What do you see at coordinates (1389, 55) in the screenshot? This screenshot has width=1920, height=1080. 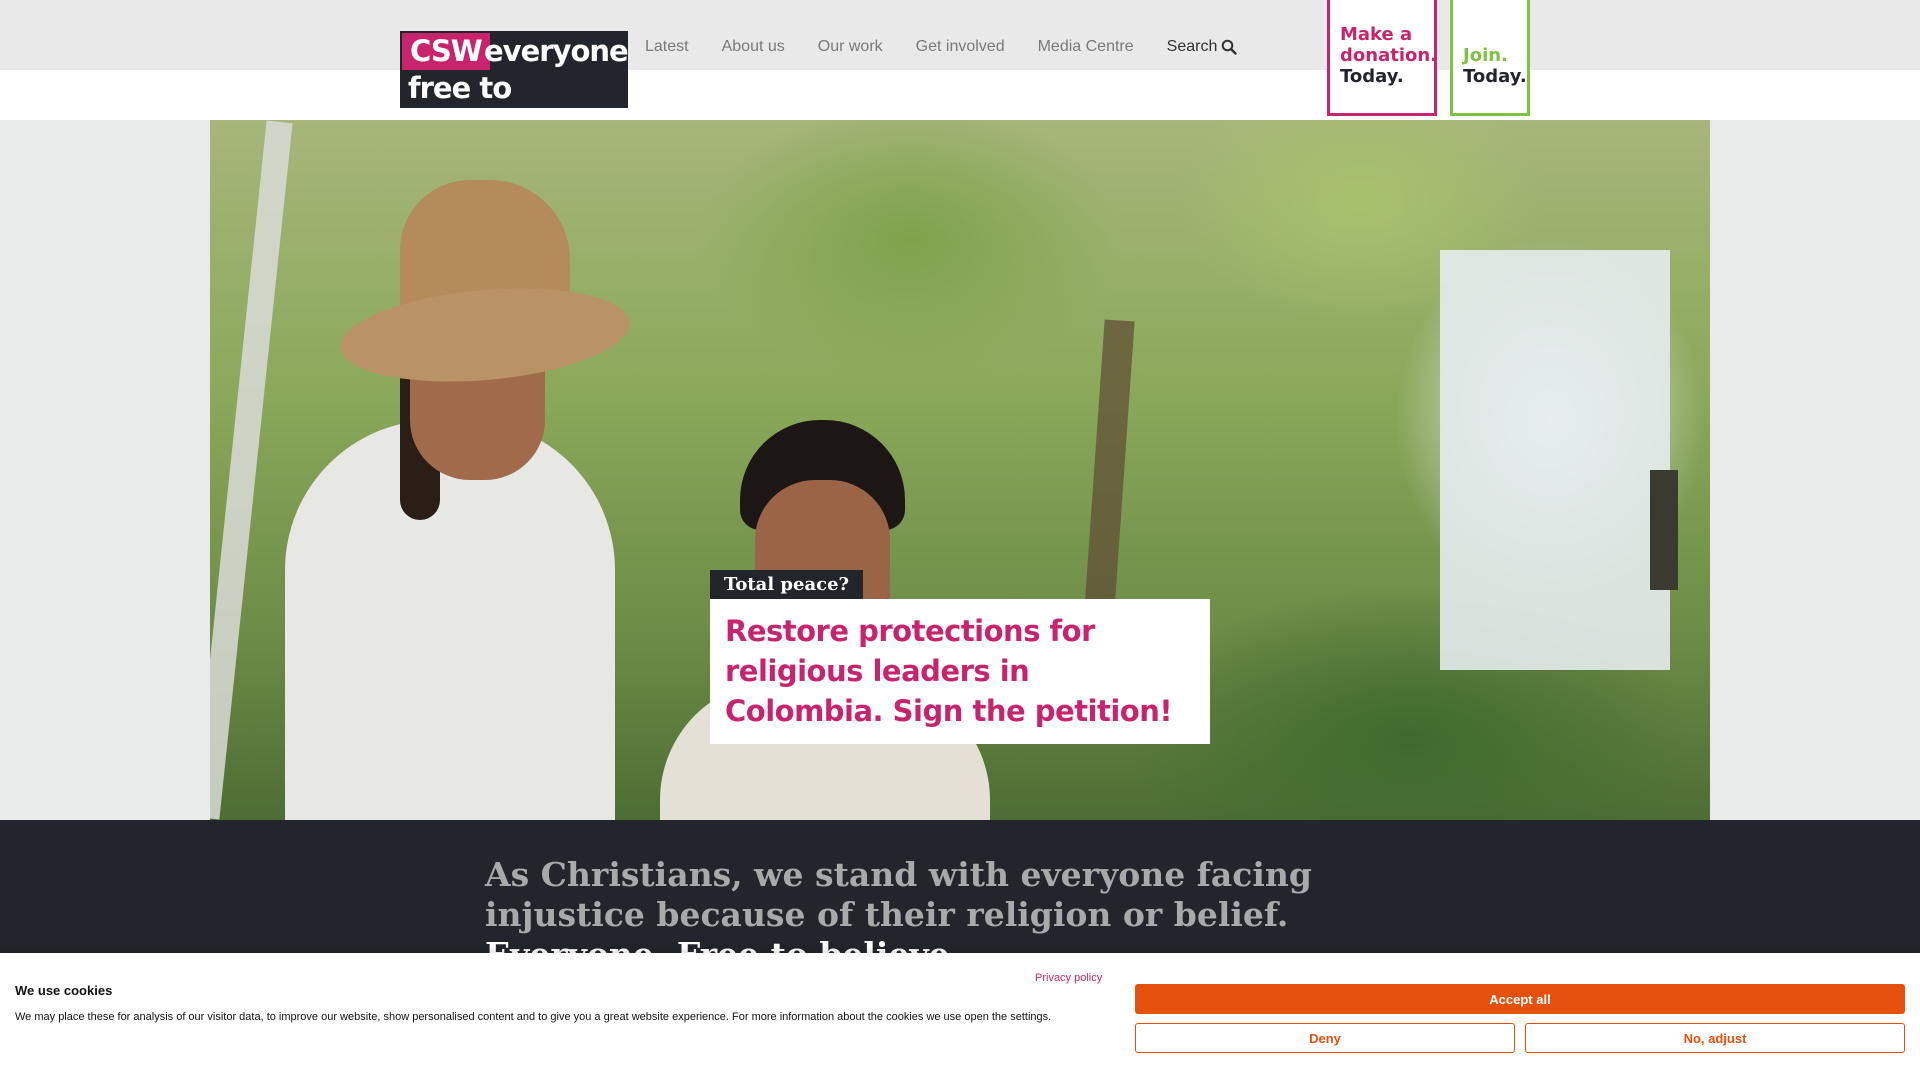 I see `donate-line2: donation.` at bounding box center [1389, 55].